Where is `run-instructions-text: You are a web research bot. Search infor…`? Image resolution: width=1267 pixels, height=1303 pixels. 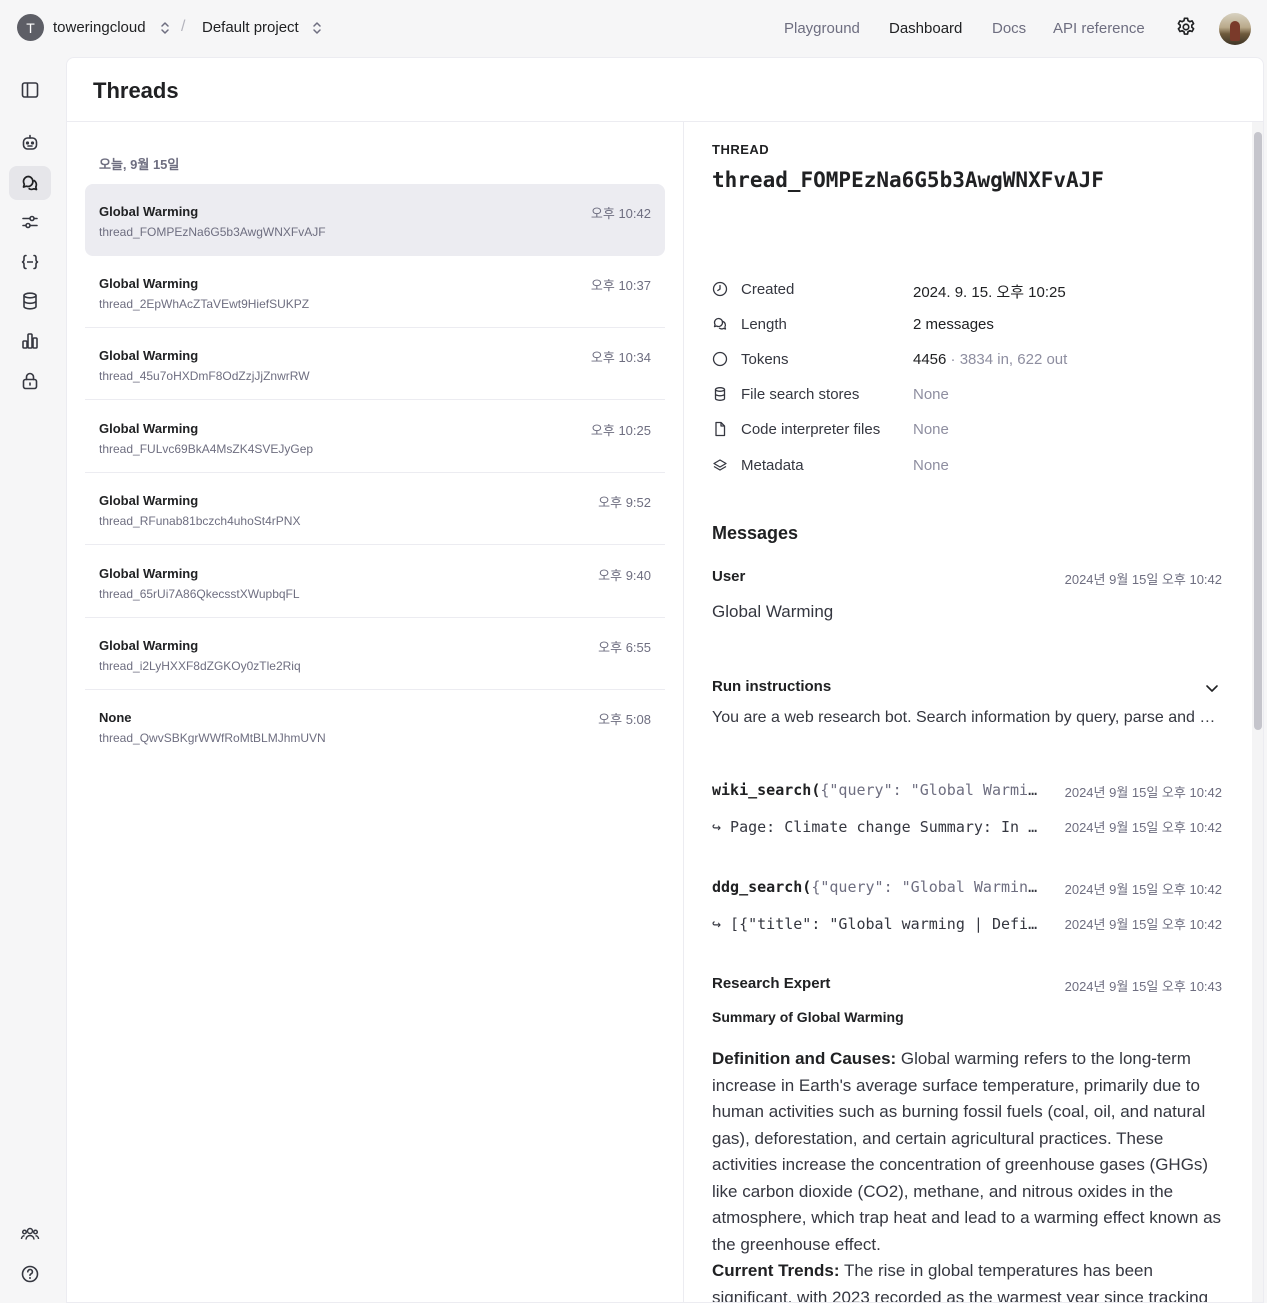 run-instructions-text: You are a web research bot. Search infor… is located at coordinates (966, 717).